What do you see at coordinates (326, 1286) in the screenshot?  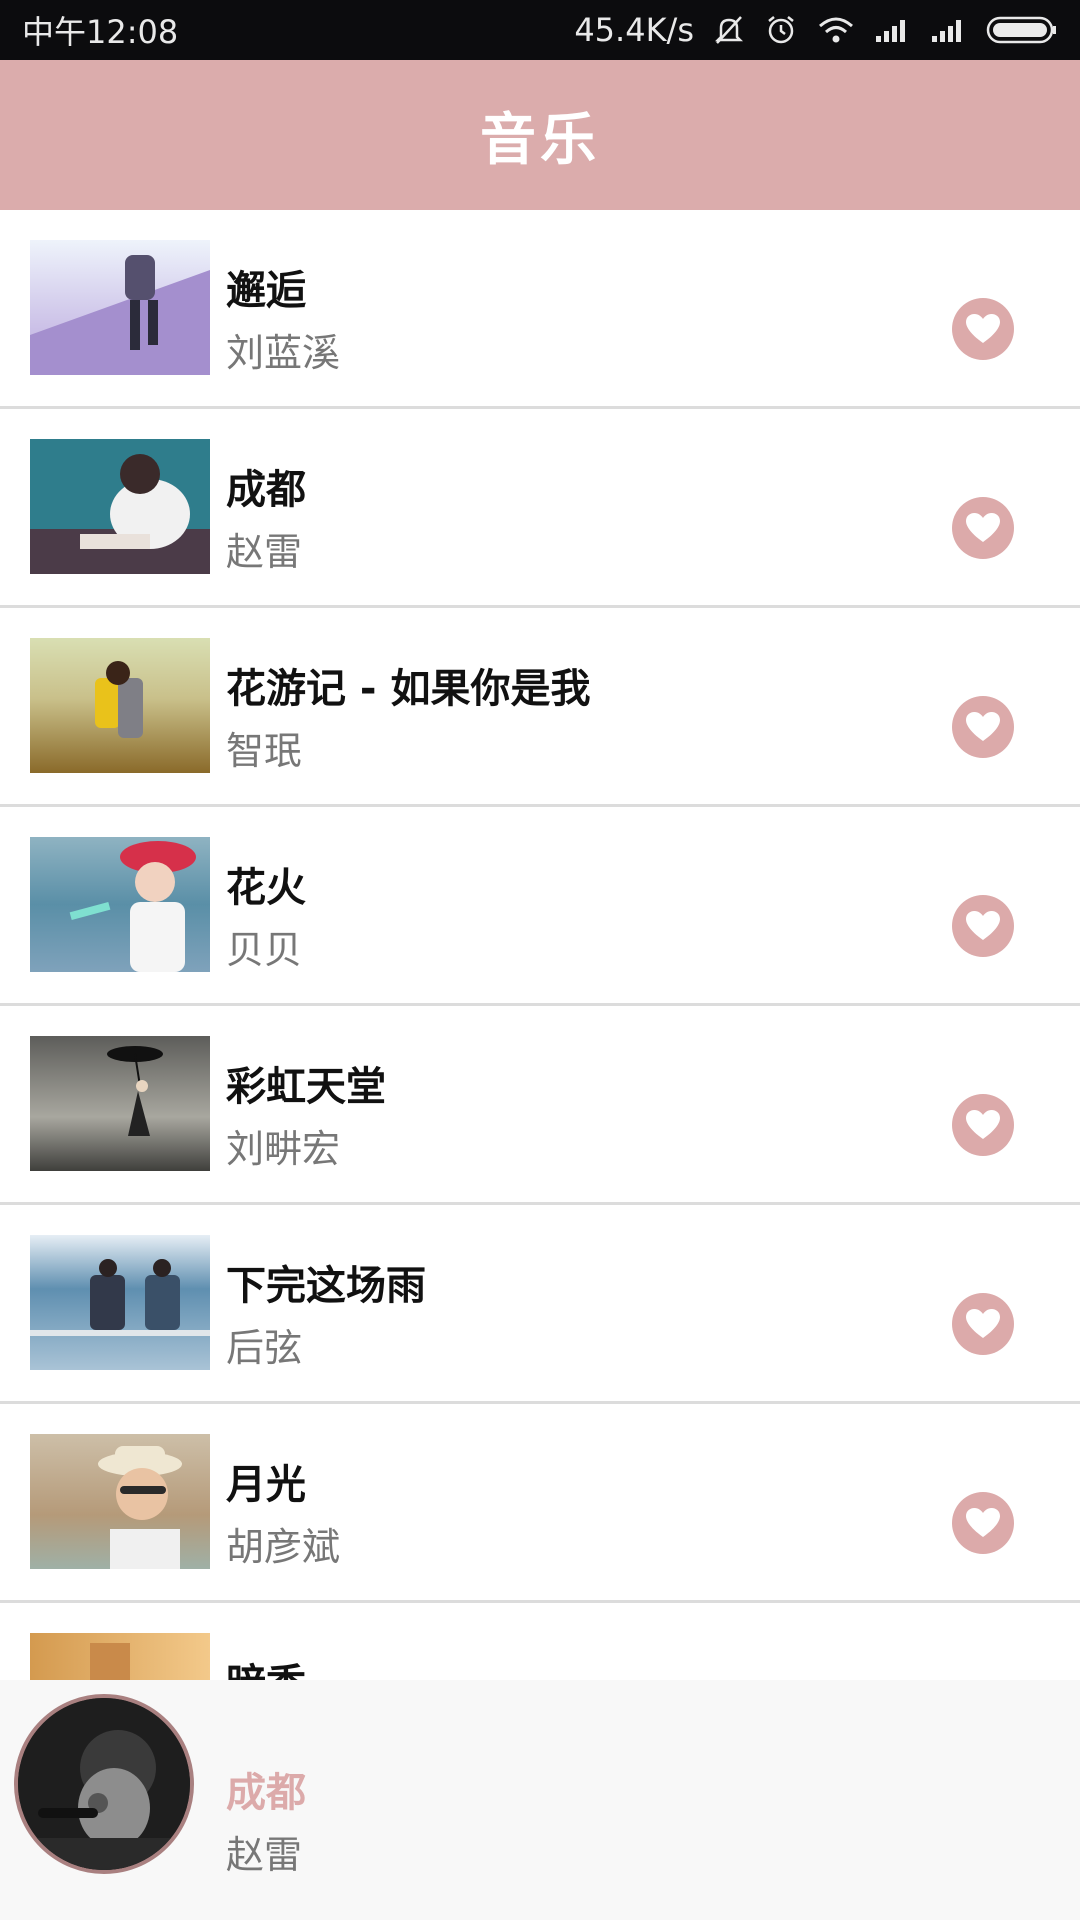 I see `song-title: 下完这场雨` at bounding box center [326, 1286].